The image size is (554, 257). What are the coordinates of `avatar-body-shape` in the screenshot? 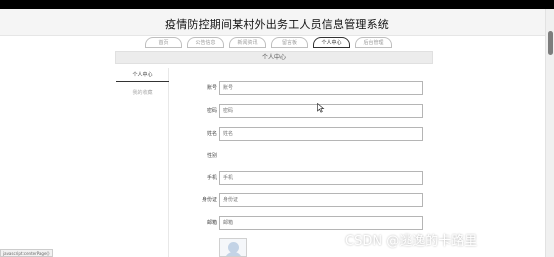 It's located at (233, 254).